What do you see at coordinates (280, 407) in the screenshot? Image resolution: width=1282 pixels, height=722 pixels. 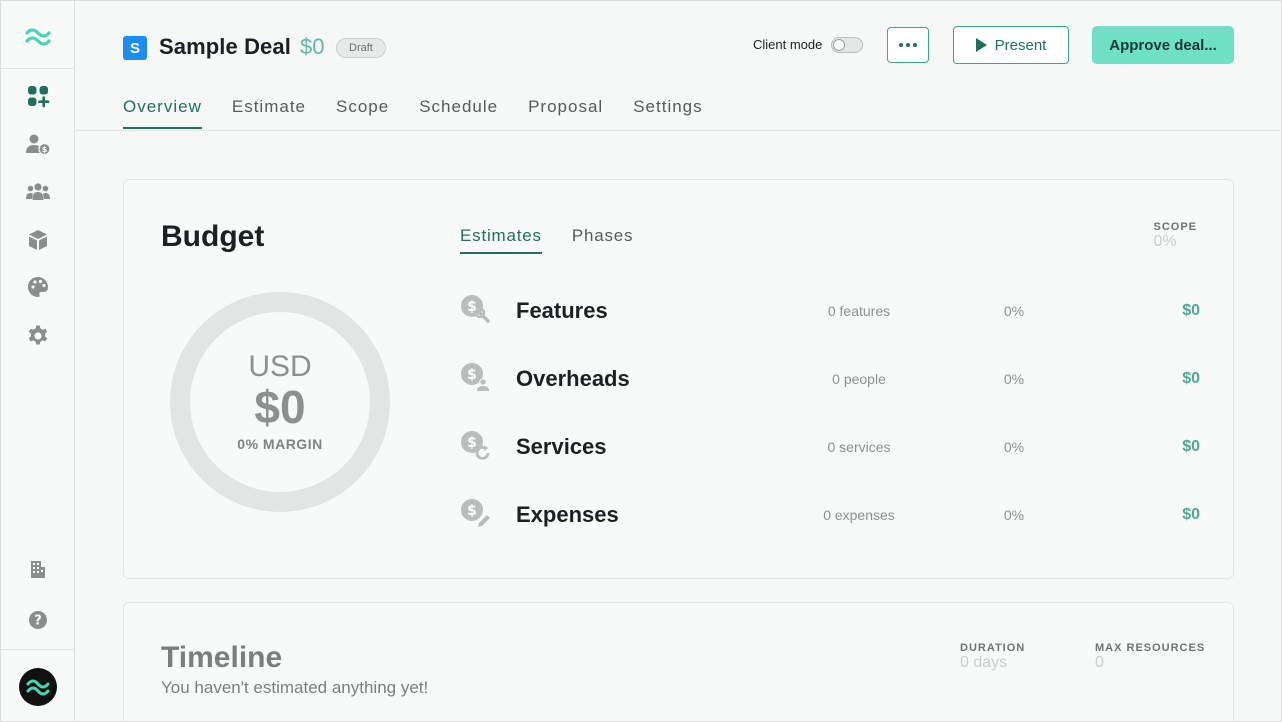 I see `budget-total: $0` at bounding box center [280, 407].